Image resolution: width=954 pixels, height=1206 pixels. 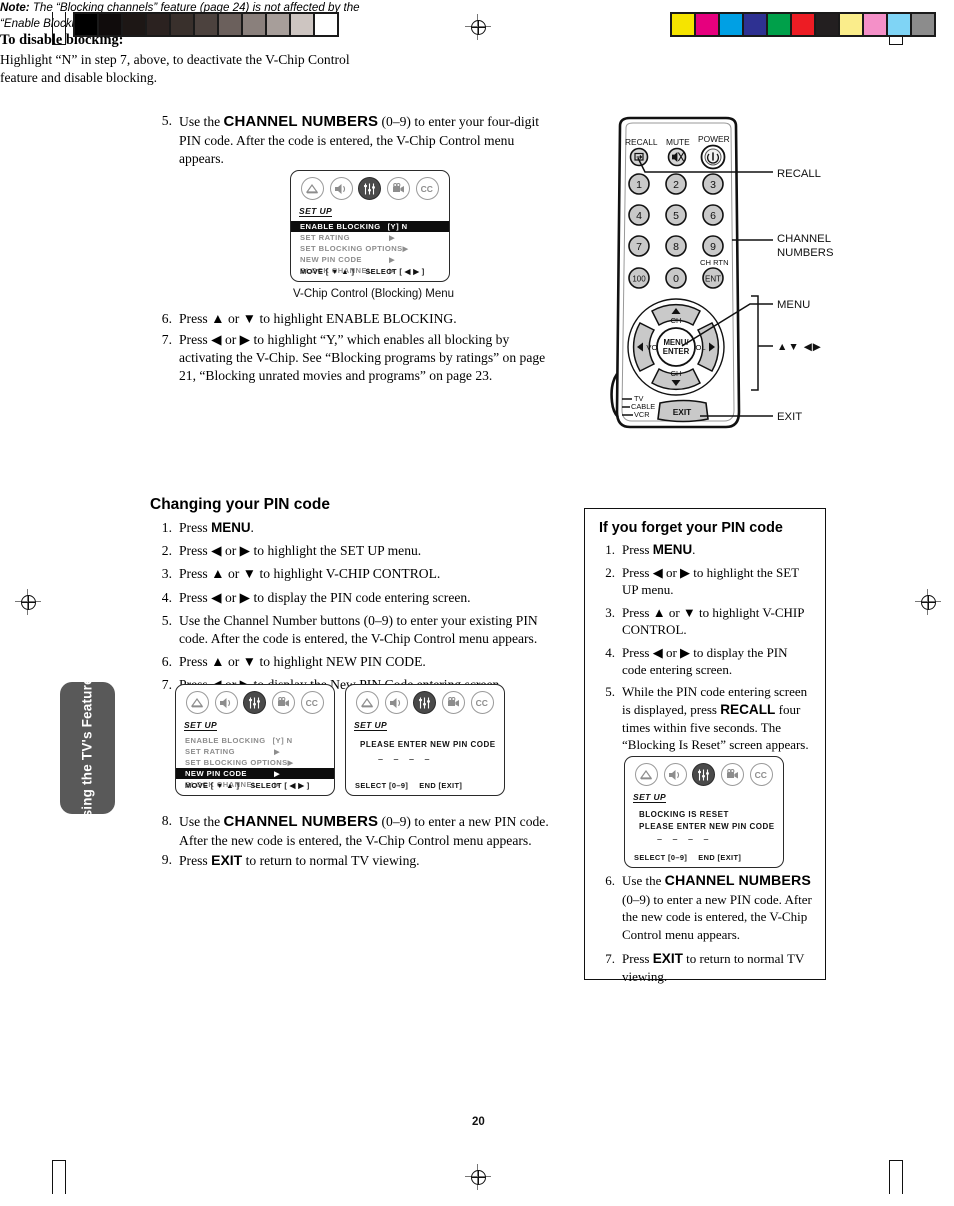 I want to click on crop-mark-bottom-right-h, so click(x=896, y=1161).